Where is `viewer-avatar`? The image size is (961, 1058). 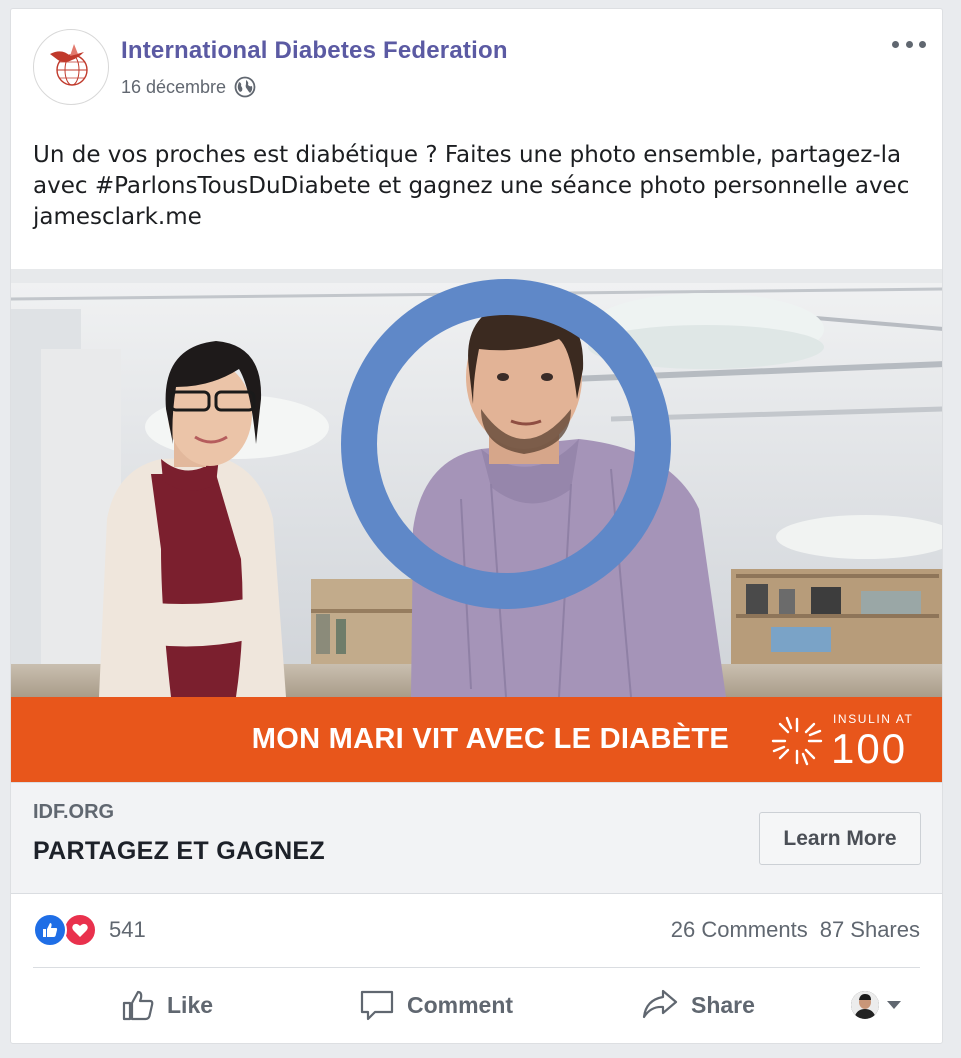 viewer-avatar is located at coordinates (865, 1005).